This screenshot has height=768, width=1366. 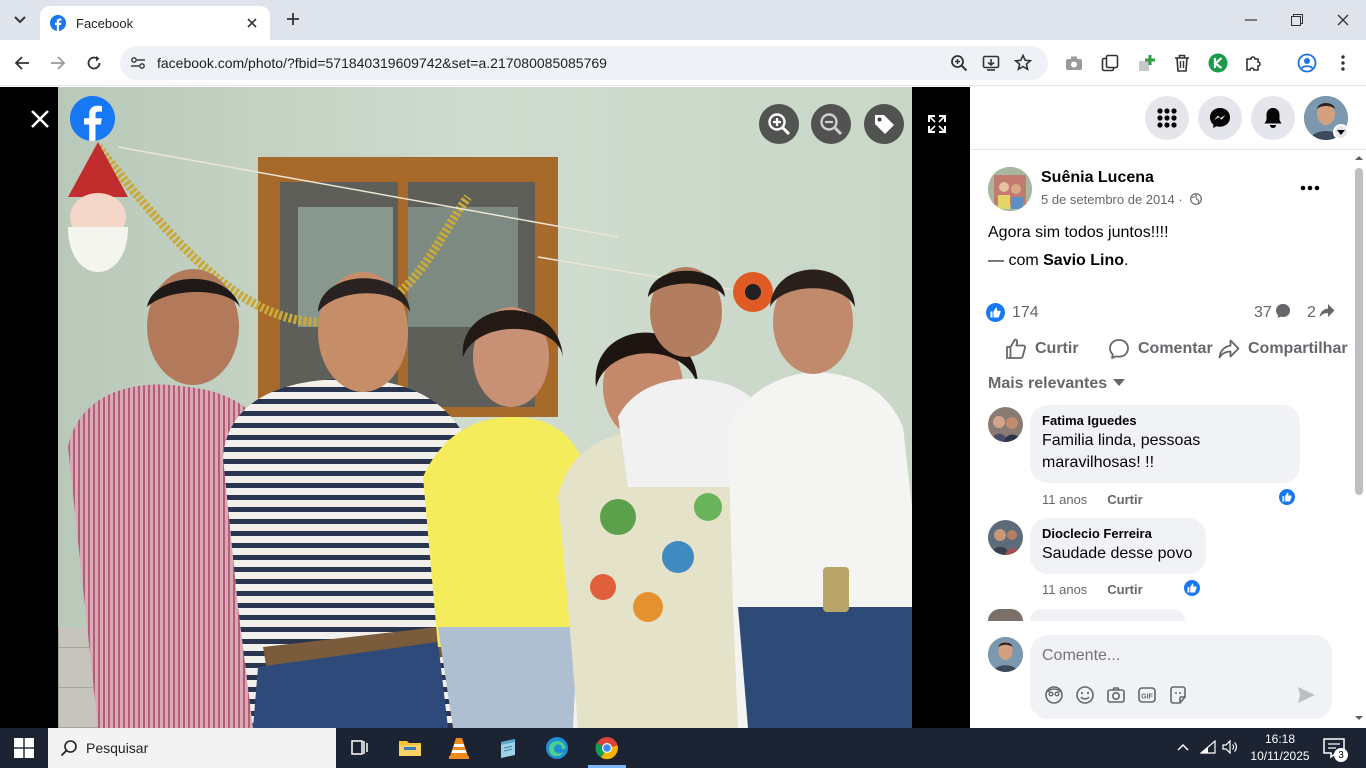 I want to click on post-caption: Agora sim todos juntos!!!!, so click(x=1078, y=232).